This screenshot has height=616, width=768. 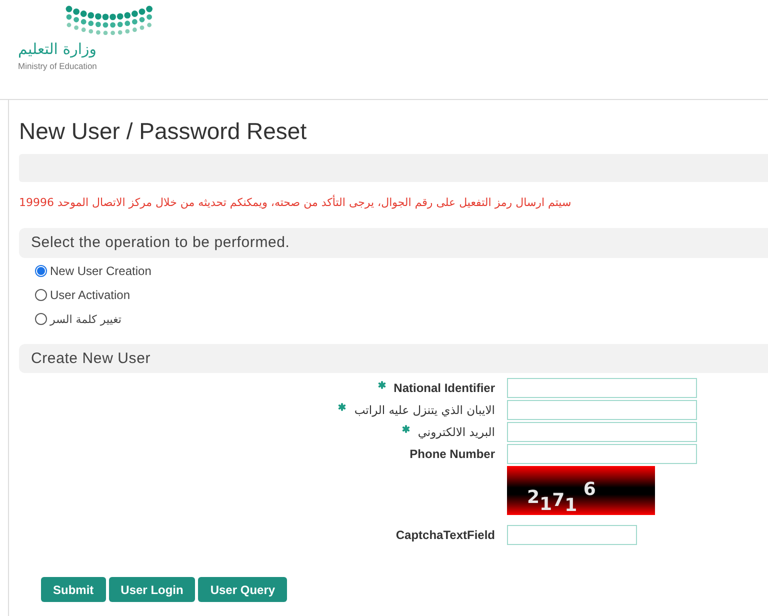 What do you see at coordinates (86, 319) in the screenshot?
I see `option-label: تغيير كلمة السر` at bounding box center [86, 319].